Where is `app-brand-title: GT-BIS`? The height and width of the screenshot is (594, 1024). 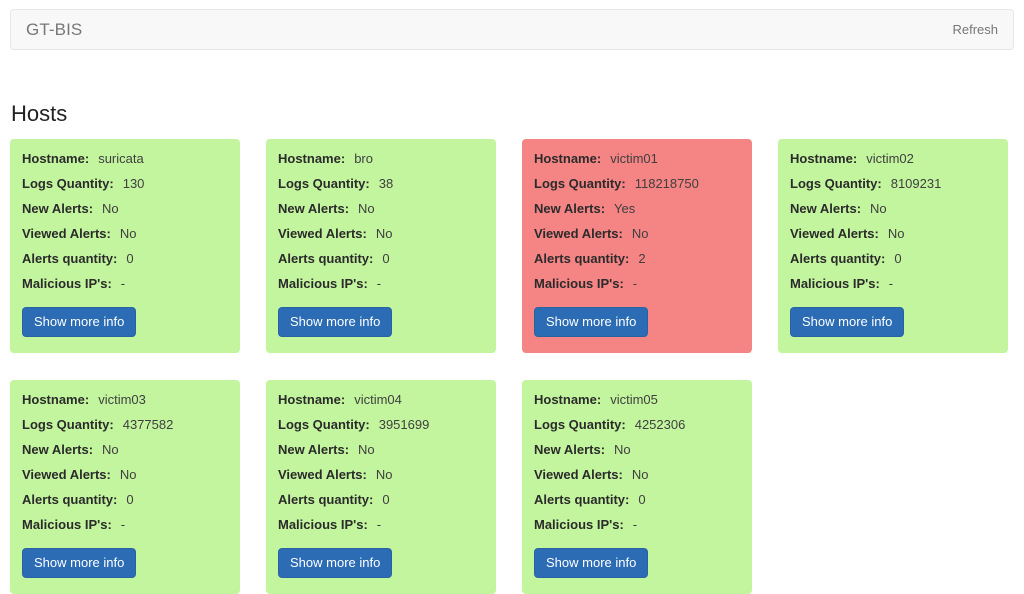
app-brand-title: GT-BIS is located at coordinates (54, 30).